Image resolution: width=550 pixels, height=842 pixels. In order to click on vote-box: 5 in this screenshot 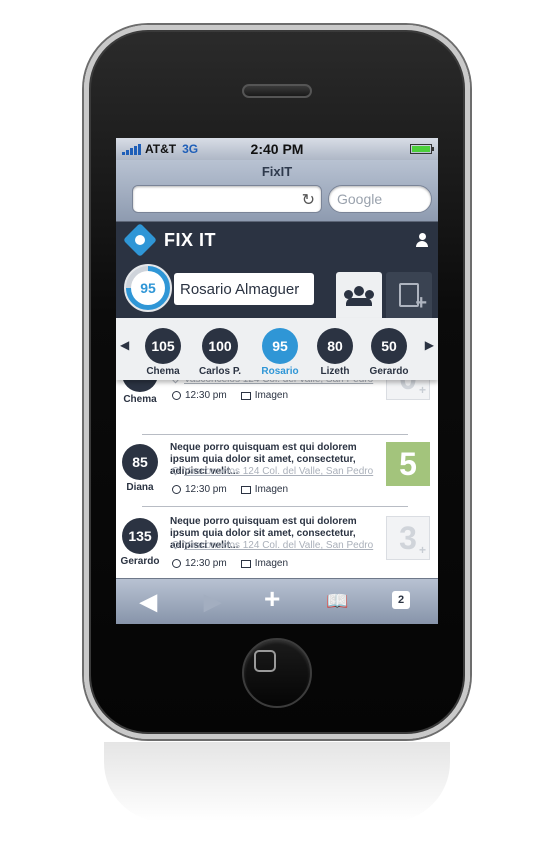, I will do `click(408, 464)`.